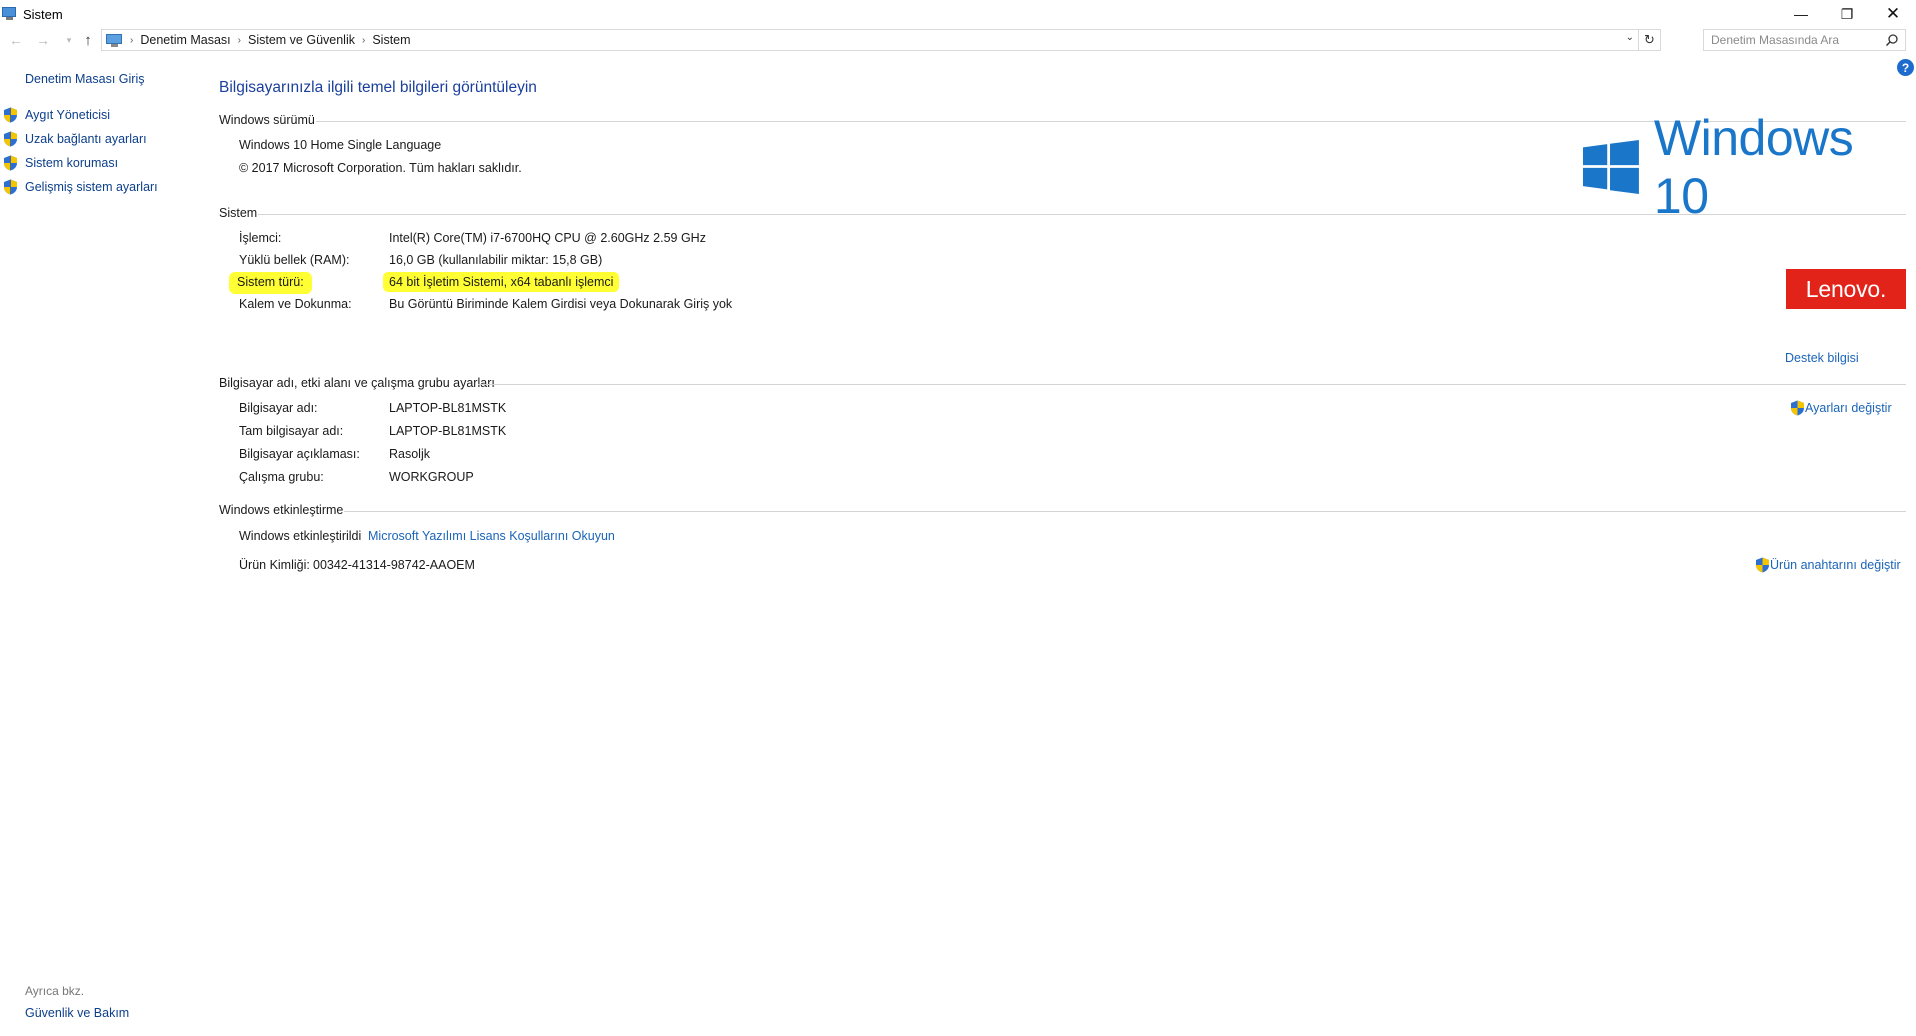  I want to click on ram-value: 16,0 GB (kullanılabilir miktar: 15,8 GB), so click(496, 260).